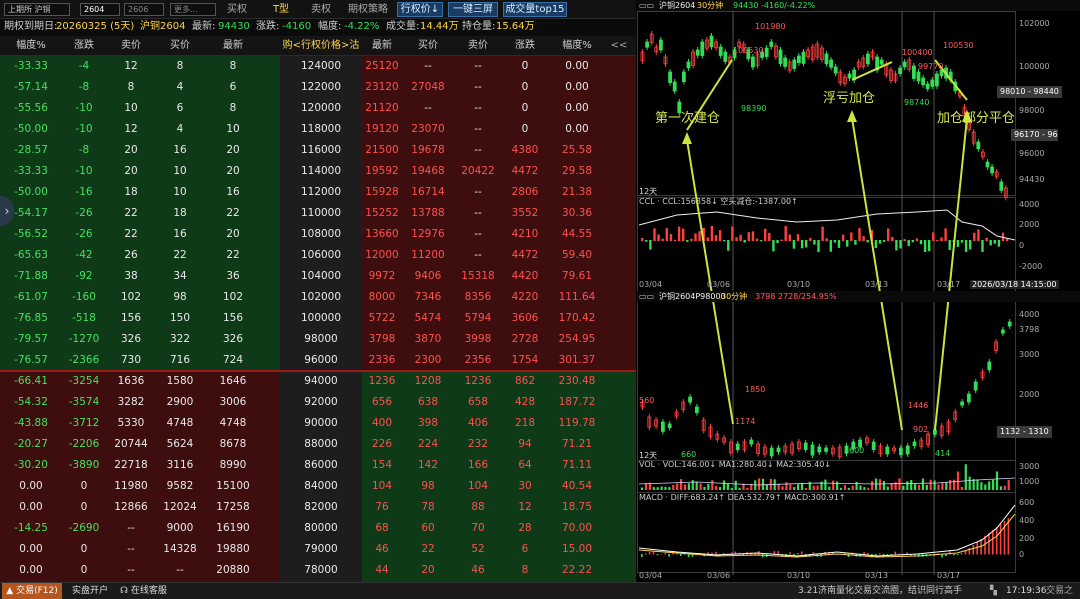  What do you see at coordinates (84, 297) in the screenshot?
I see `call-cell: -160` at bounding box center [84, 297].